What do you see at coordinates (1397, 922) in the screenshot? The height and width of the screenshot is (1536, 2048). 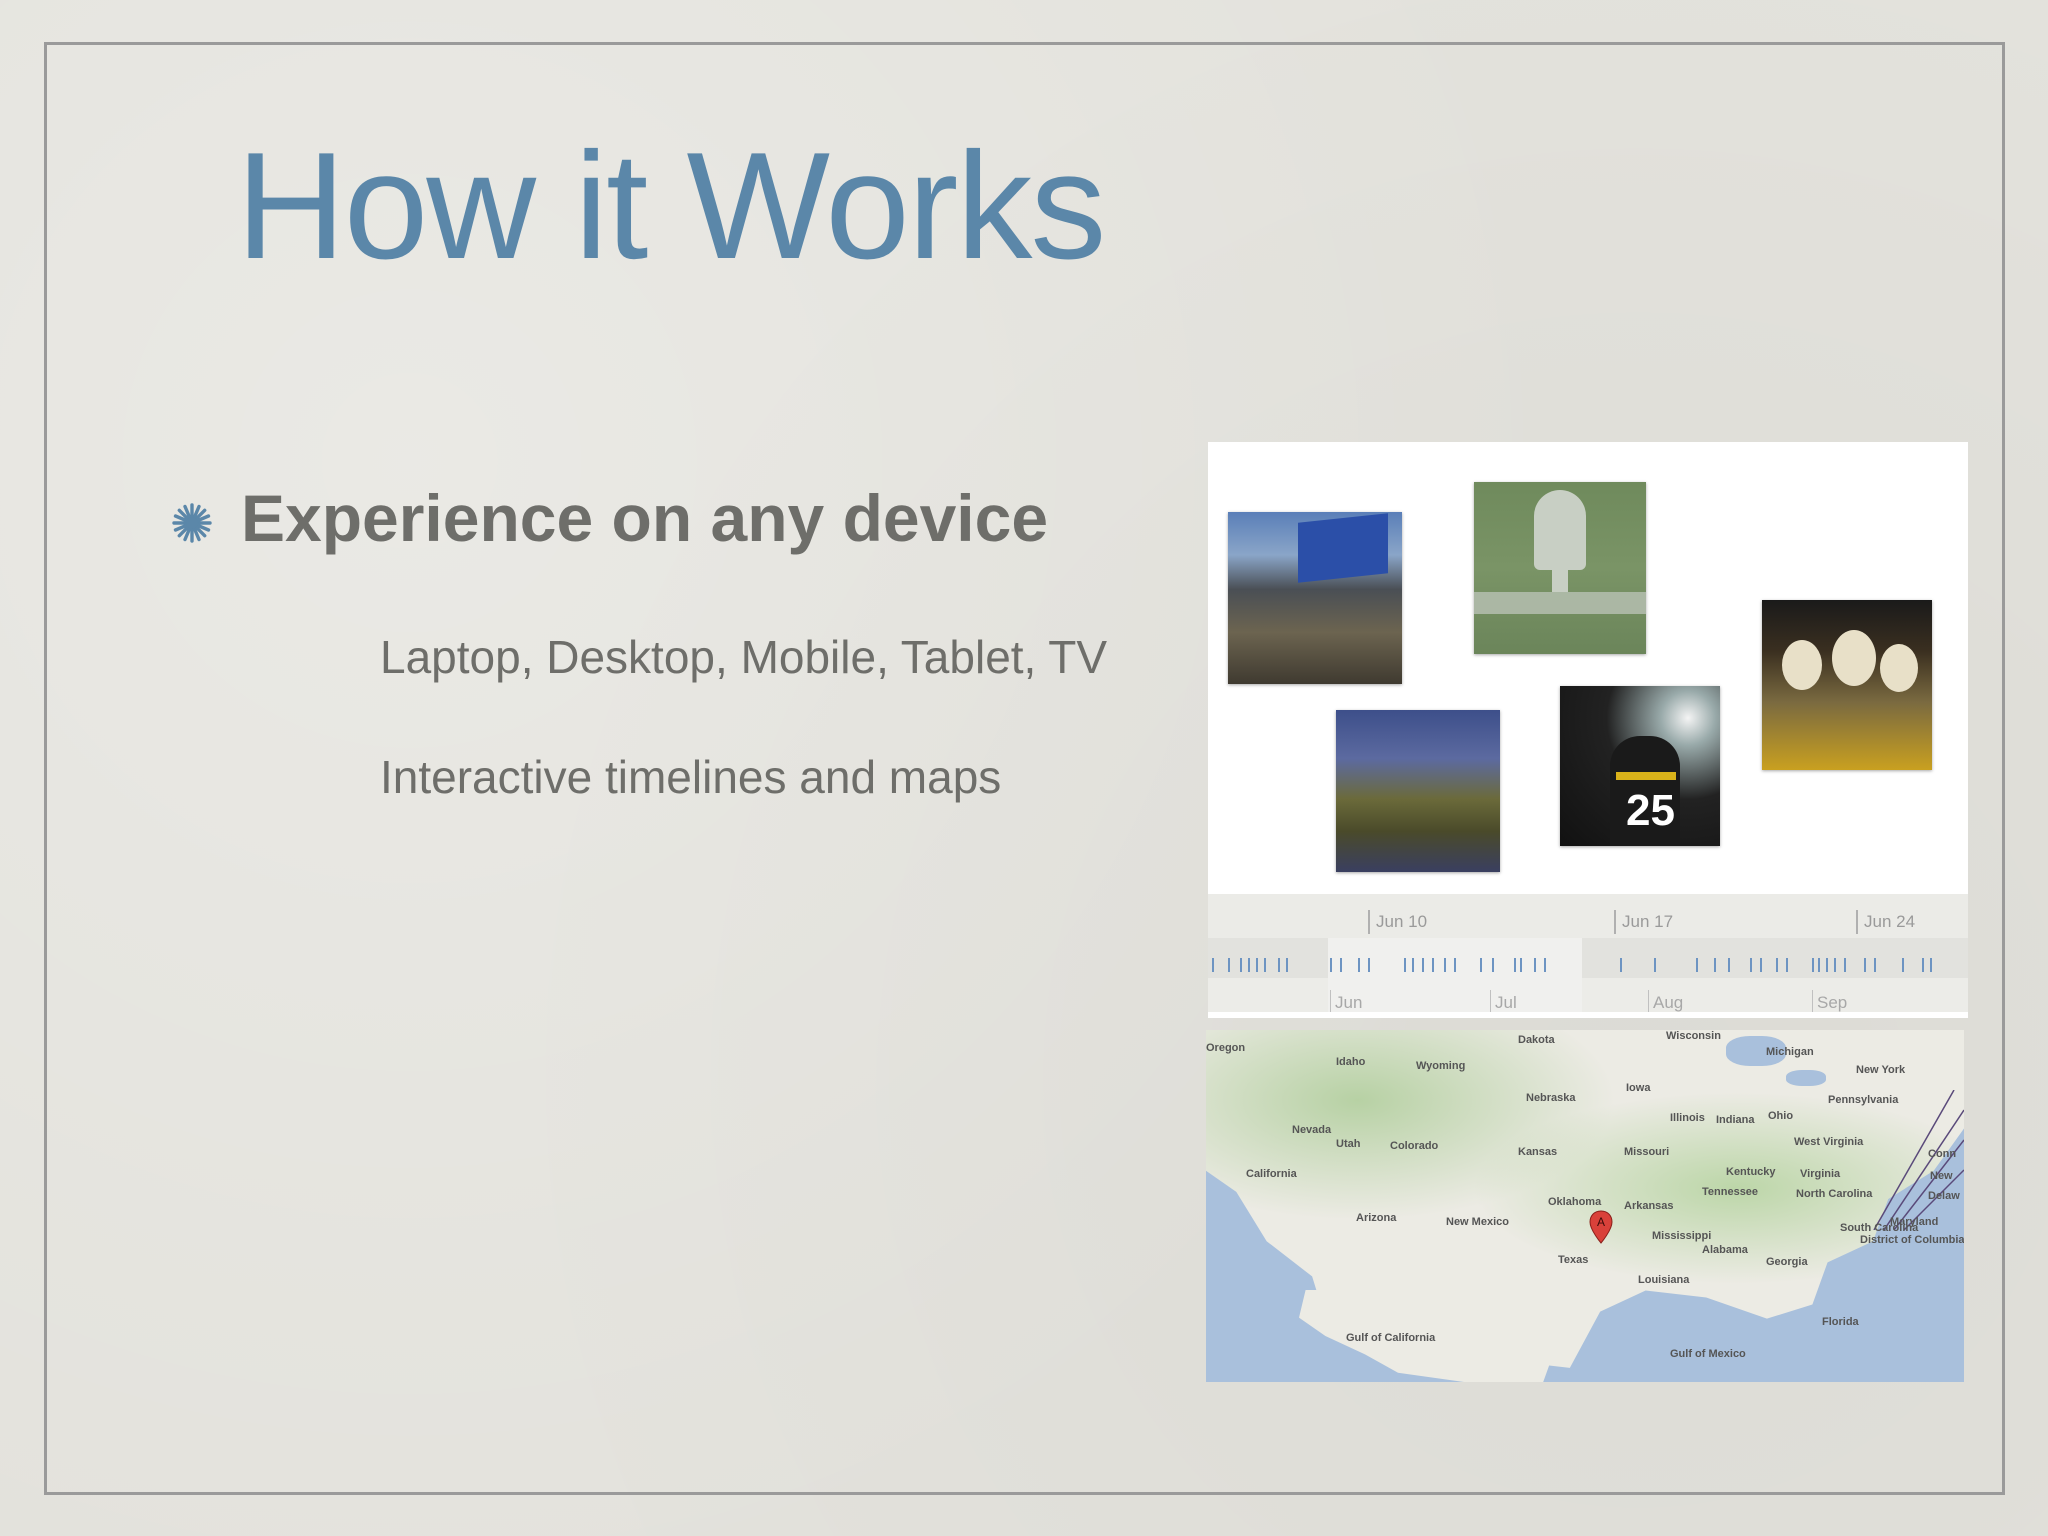 I see `timeline-week-label: Jun 10` at bounding box center [1397, 922].